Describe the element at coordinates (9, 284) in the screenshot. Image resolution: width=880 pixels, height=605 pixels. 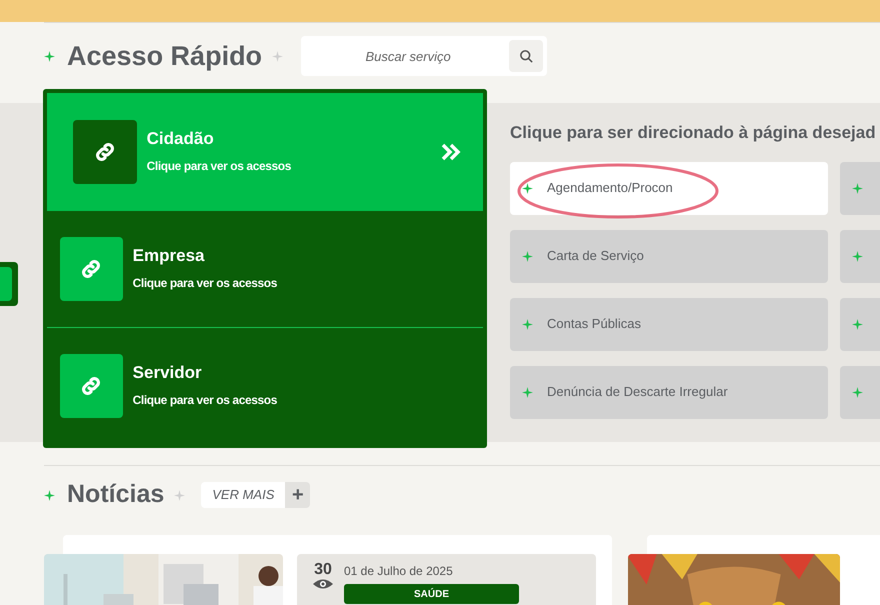
I see `side-widget` at that location.